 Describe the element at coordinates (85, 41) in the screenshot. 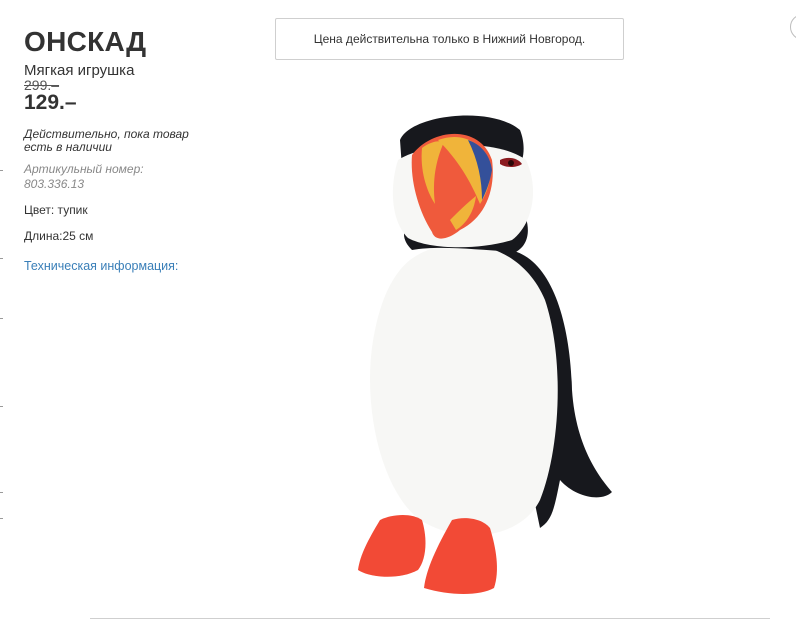

I see `product-title: ОНСКАД` at that location.